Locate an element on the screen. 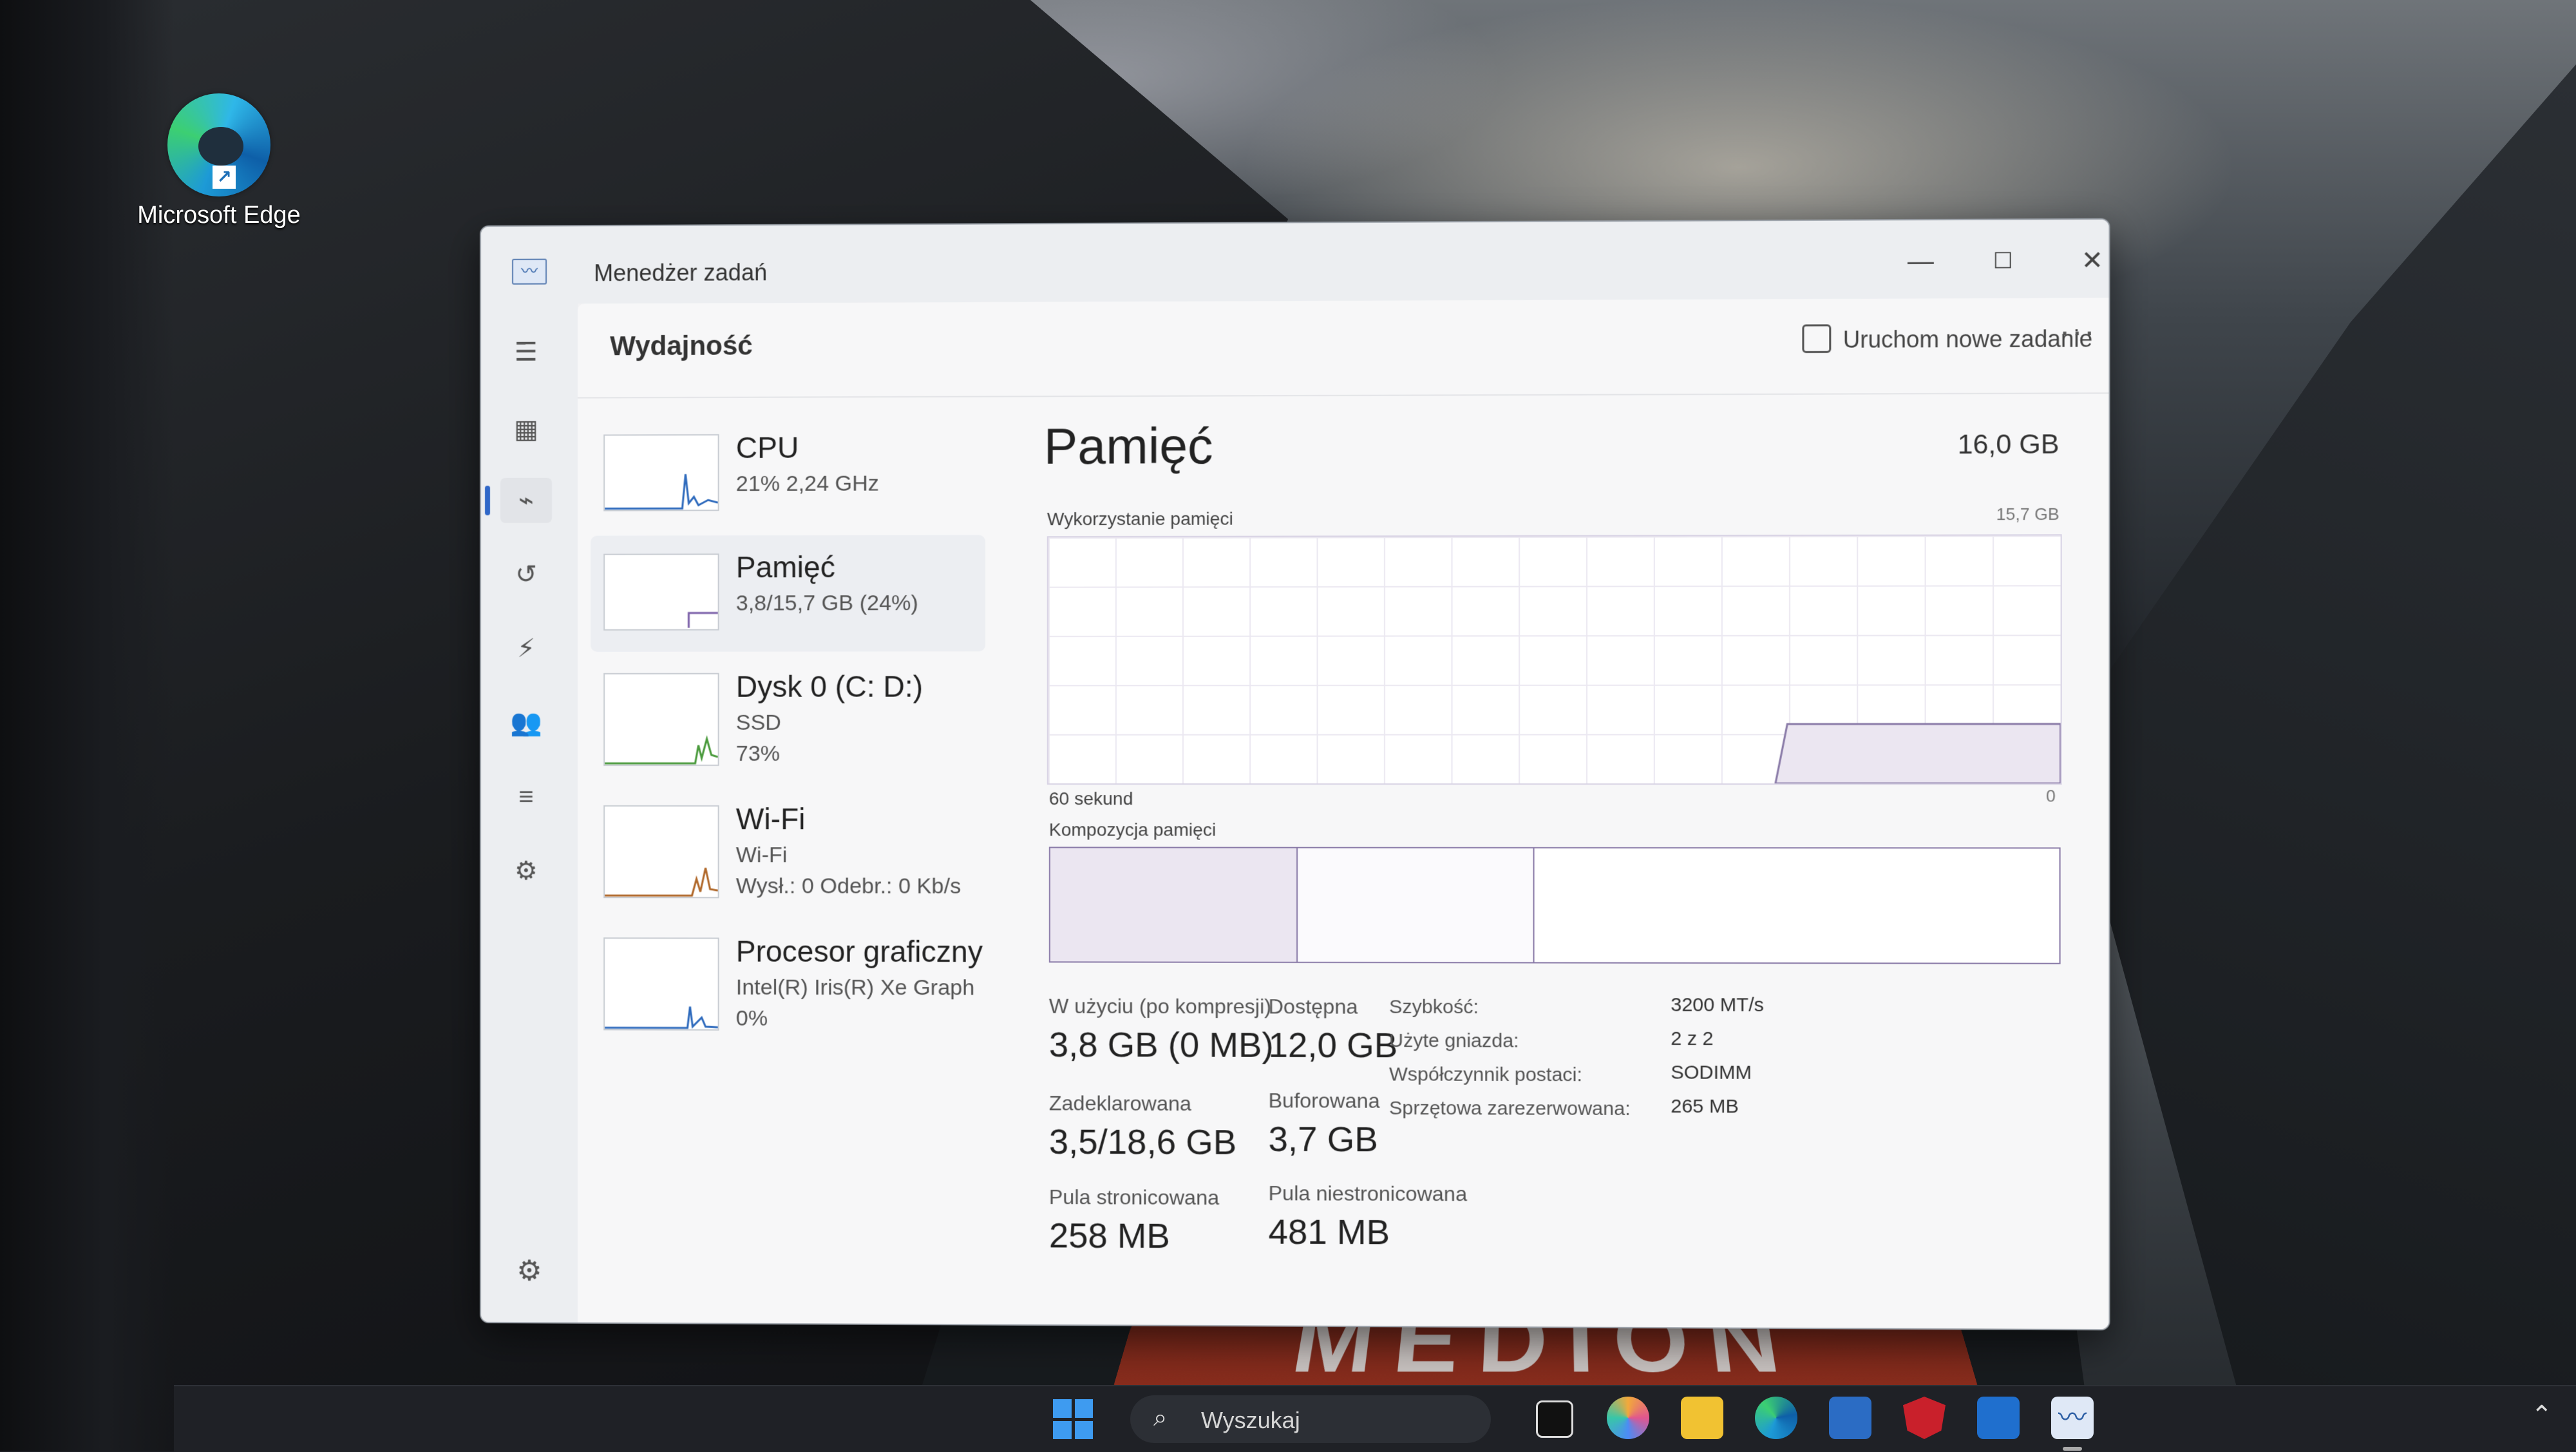  processes-icon: ▦ is located at coordinates (526, 430).